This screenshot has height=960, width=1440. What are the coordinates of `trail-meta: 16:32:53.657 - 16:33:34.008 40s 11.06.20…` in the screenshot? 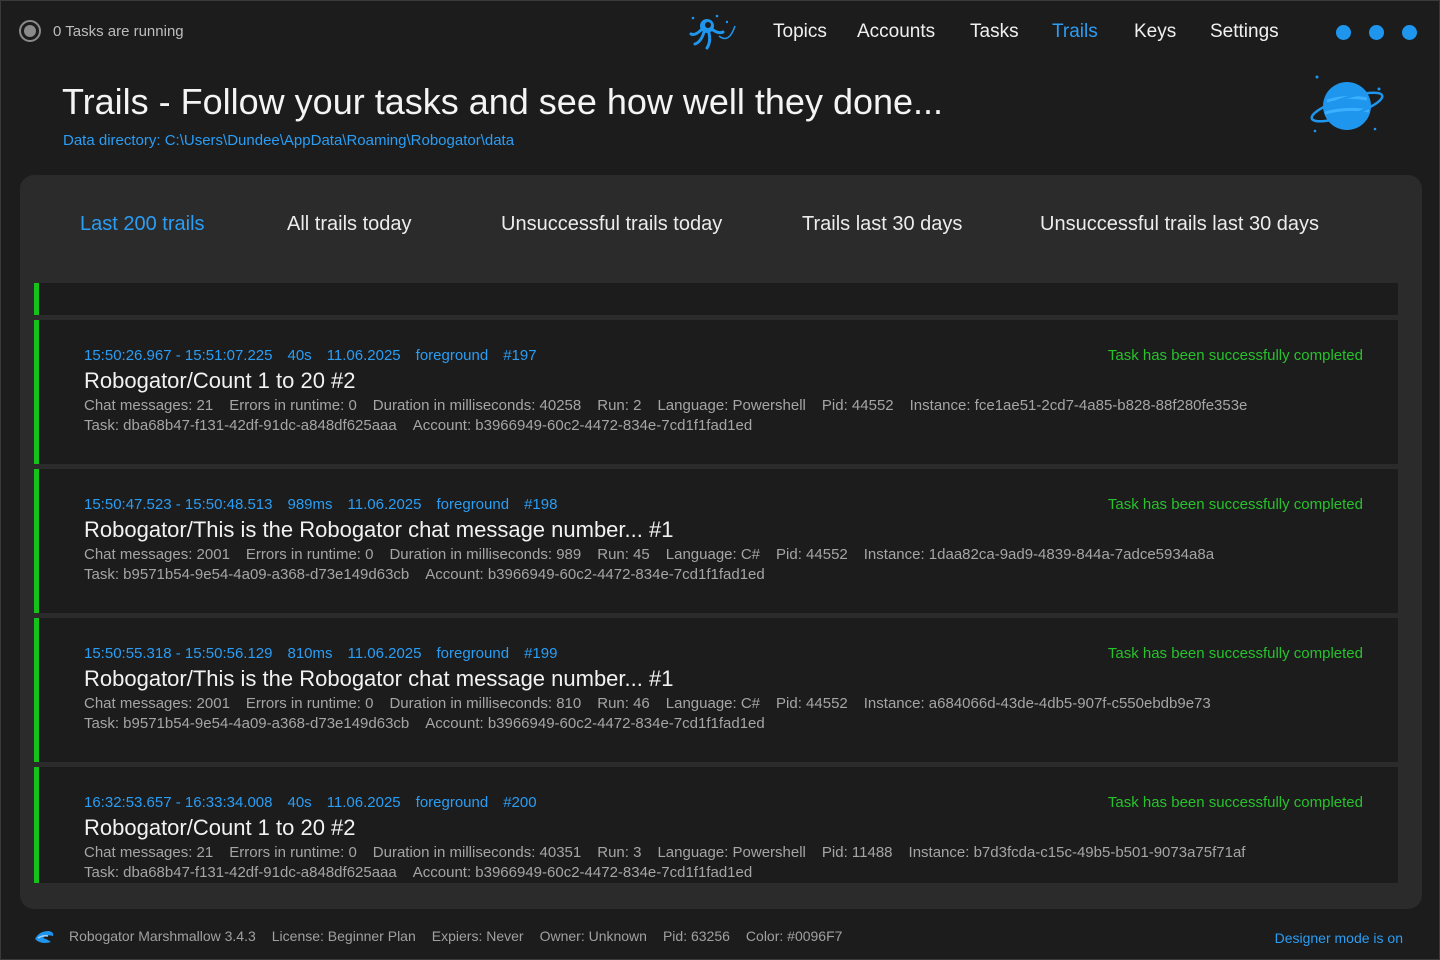 It's located at (310, 802).